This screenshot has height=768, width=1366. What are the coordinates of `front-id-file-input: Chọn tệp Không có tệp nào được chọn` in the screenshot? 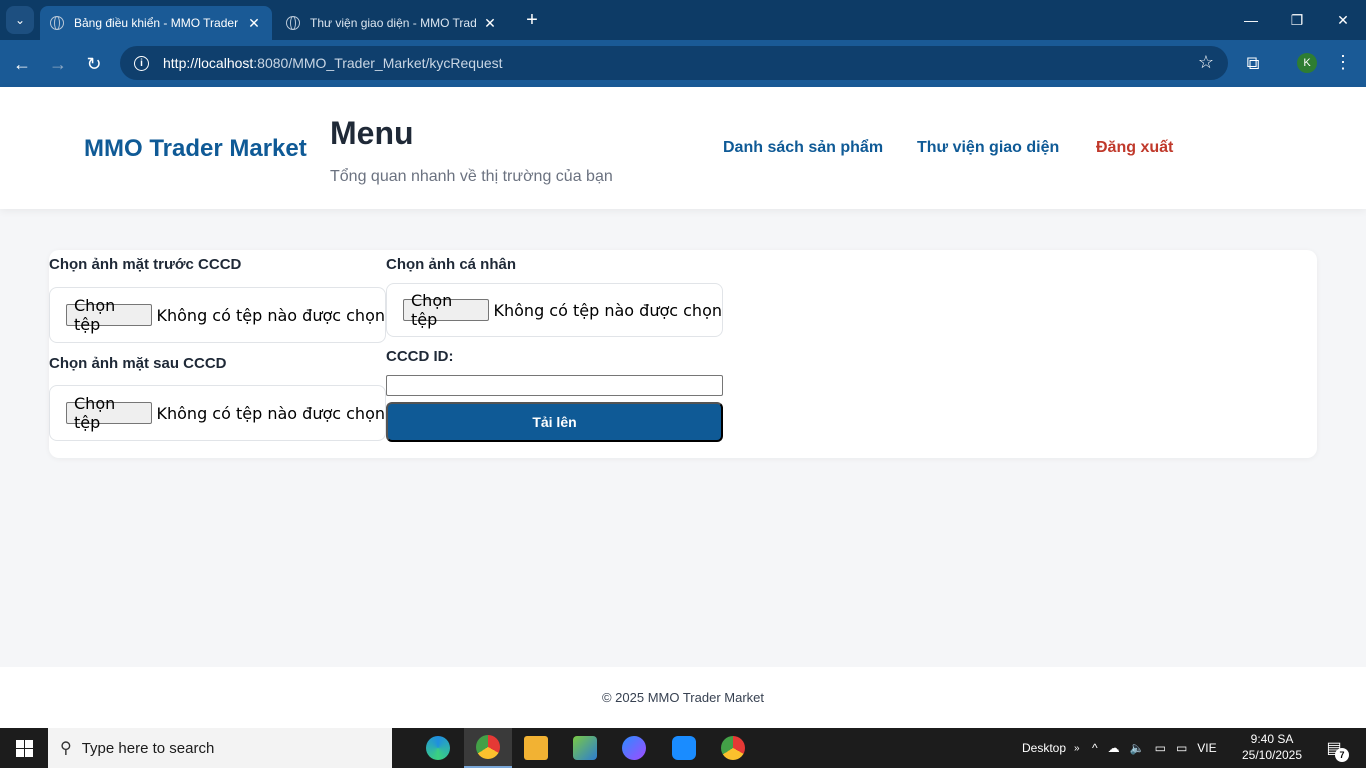 It's located at (217, 315).